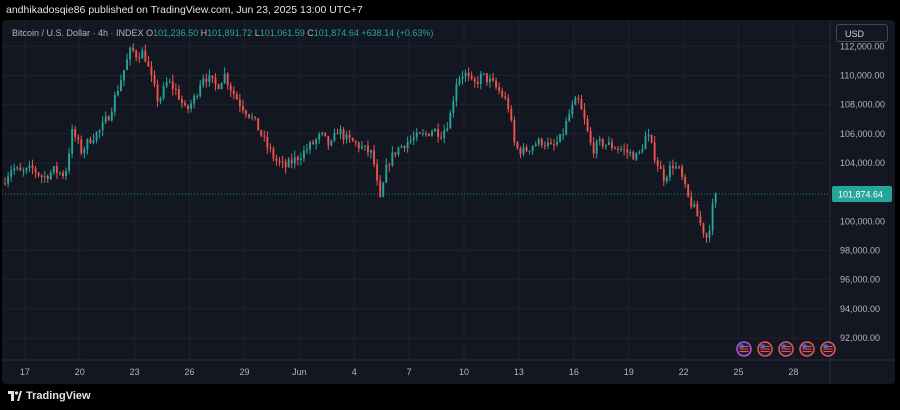 The height and width of the screenshot is (410, 900). What do you see at coordinates (862, 33) in the screenshot?
I see `currency-button: USD` at bounding box center [862, 33].